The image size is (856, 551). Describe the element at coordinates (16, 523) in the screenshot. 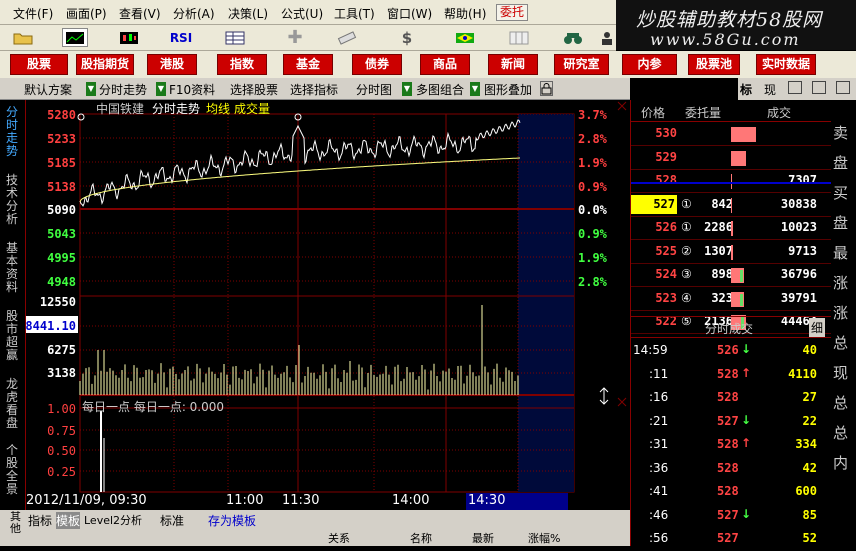

I see `bottom-tab-other: 其他` at that location.